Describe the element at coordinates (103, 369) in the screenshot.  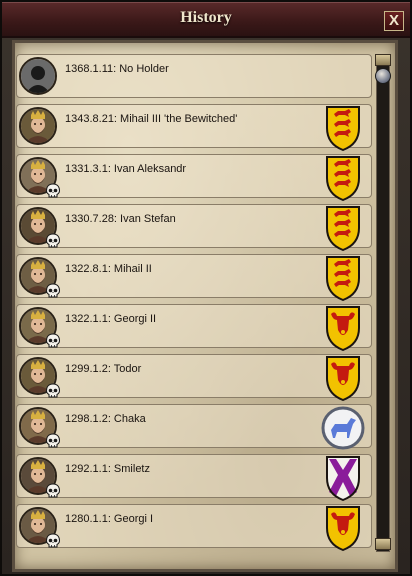
I see `history-entry-label: 1299.1.2: Todor` at that location.